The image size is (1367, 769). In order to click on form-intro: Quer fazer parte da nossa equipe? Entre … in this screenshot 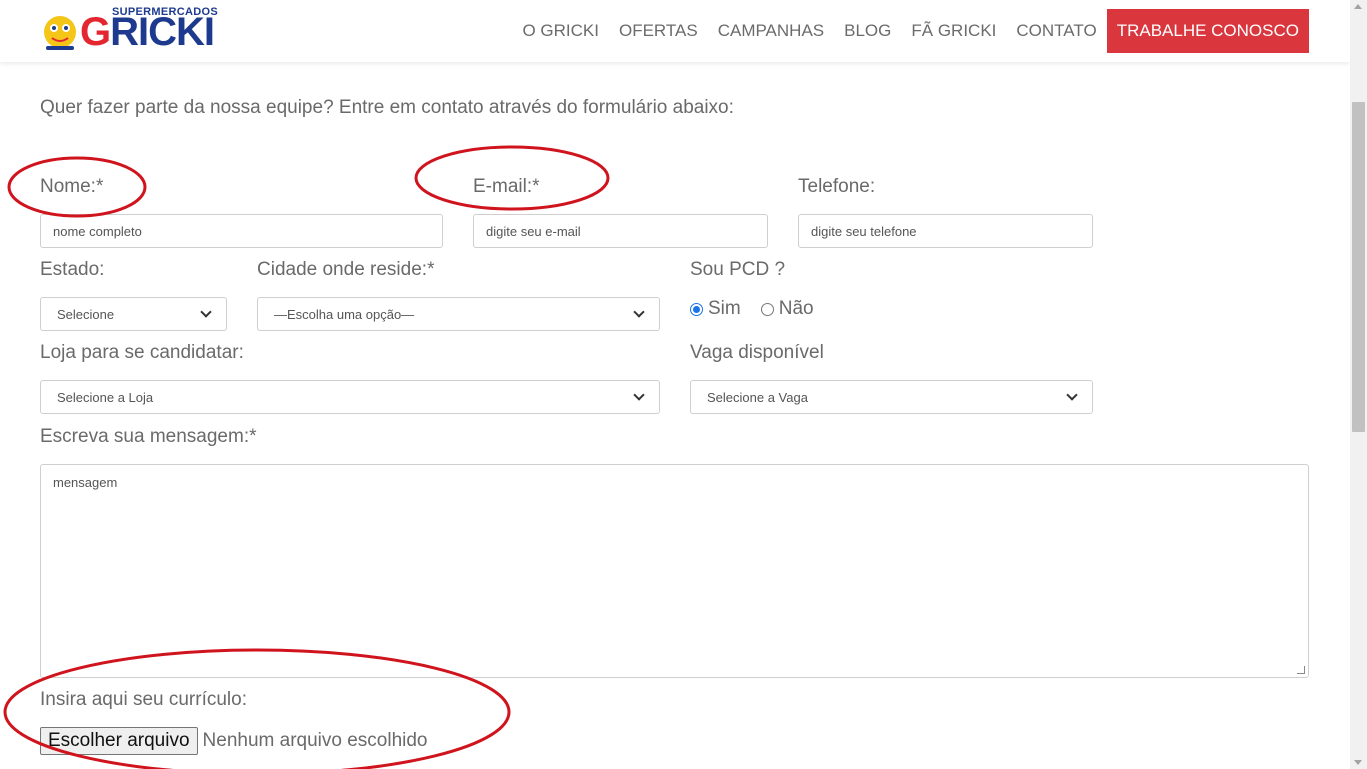, I will do `click(387, 107)`.